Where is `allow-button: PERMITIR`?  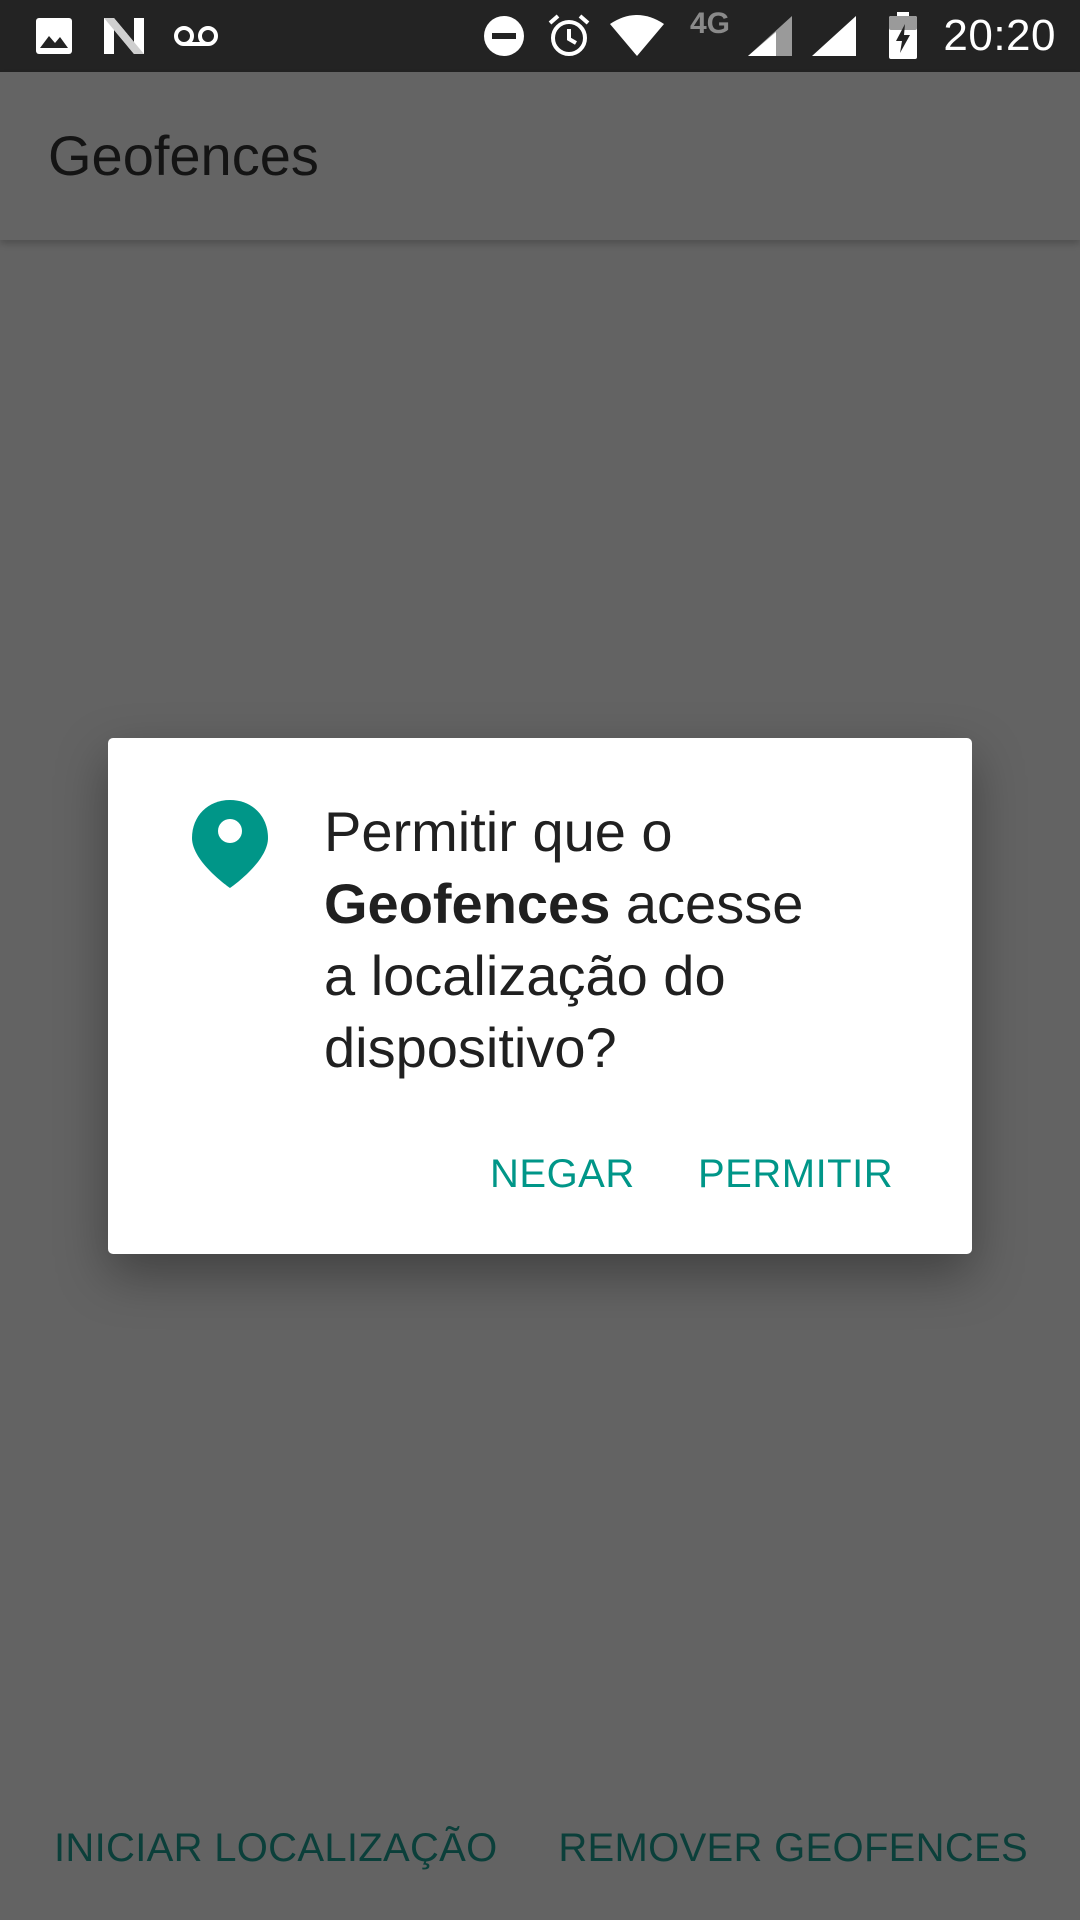 allow-button: PERMITIR is located at coordinates (795, 1174).